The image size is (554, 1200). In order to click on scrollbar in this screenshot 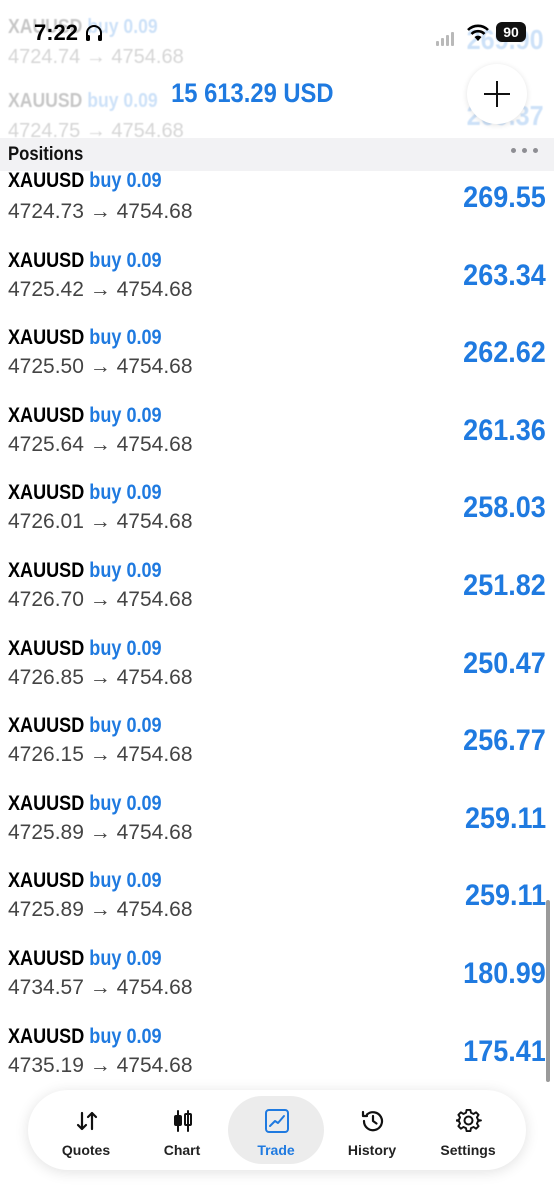, I will do `click(548, 991)`.